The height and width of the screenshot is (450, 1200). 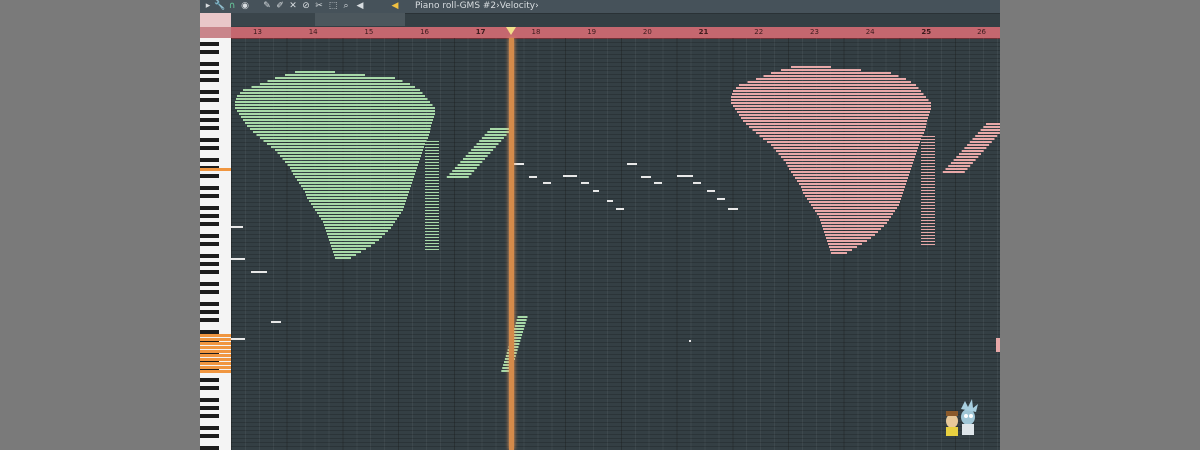 What do you see at coordinates (267, 6) in the screenshot?
I see `pencil-icon: ✎` at bounding box center [267, 6].